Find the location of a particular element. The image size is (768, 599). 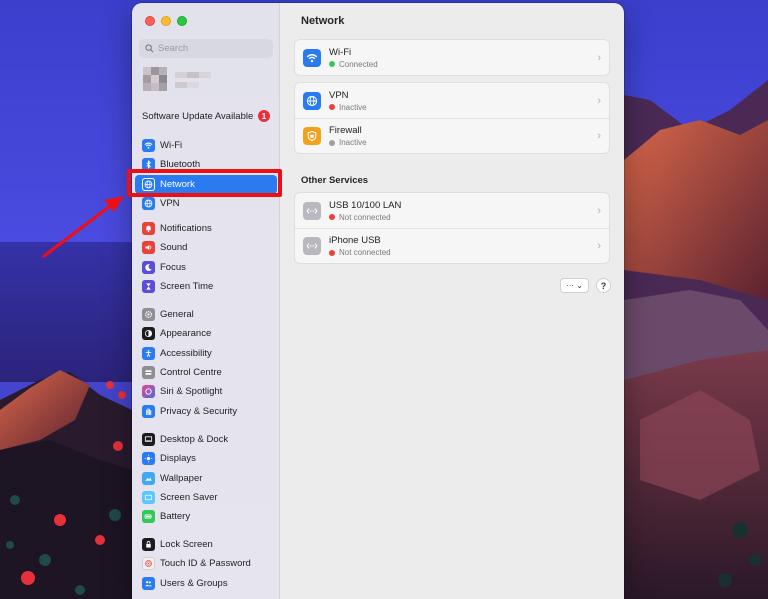

sidebar-item-notifications: Notifications is located at coordinates (206, 228).